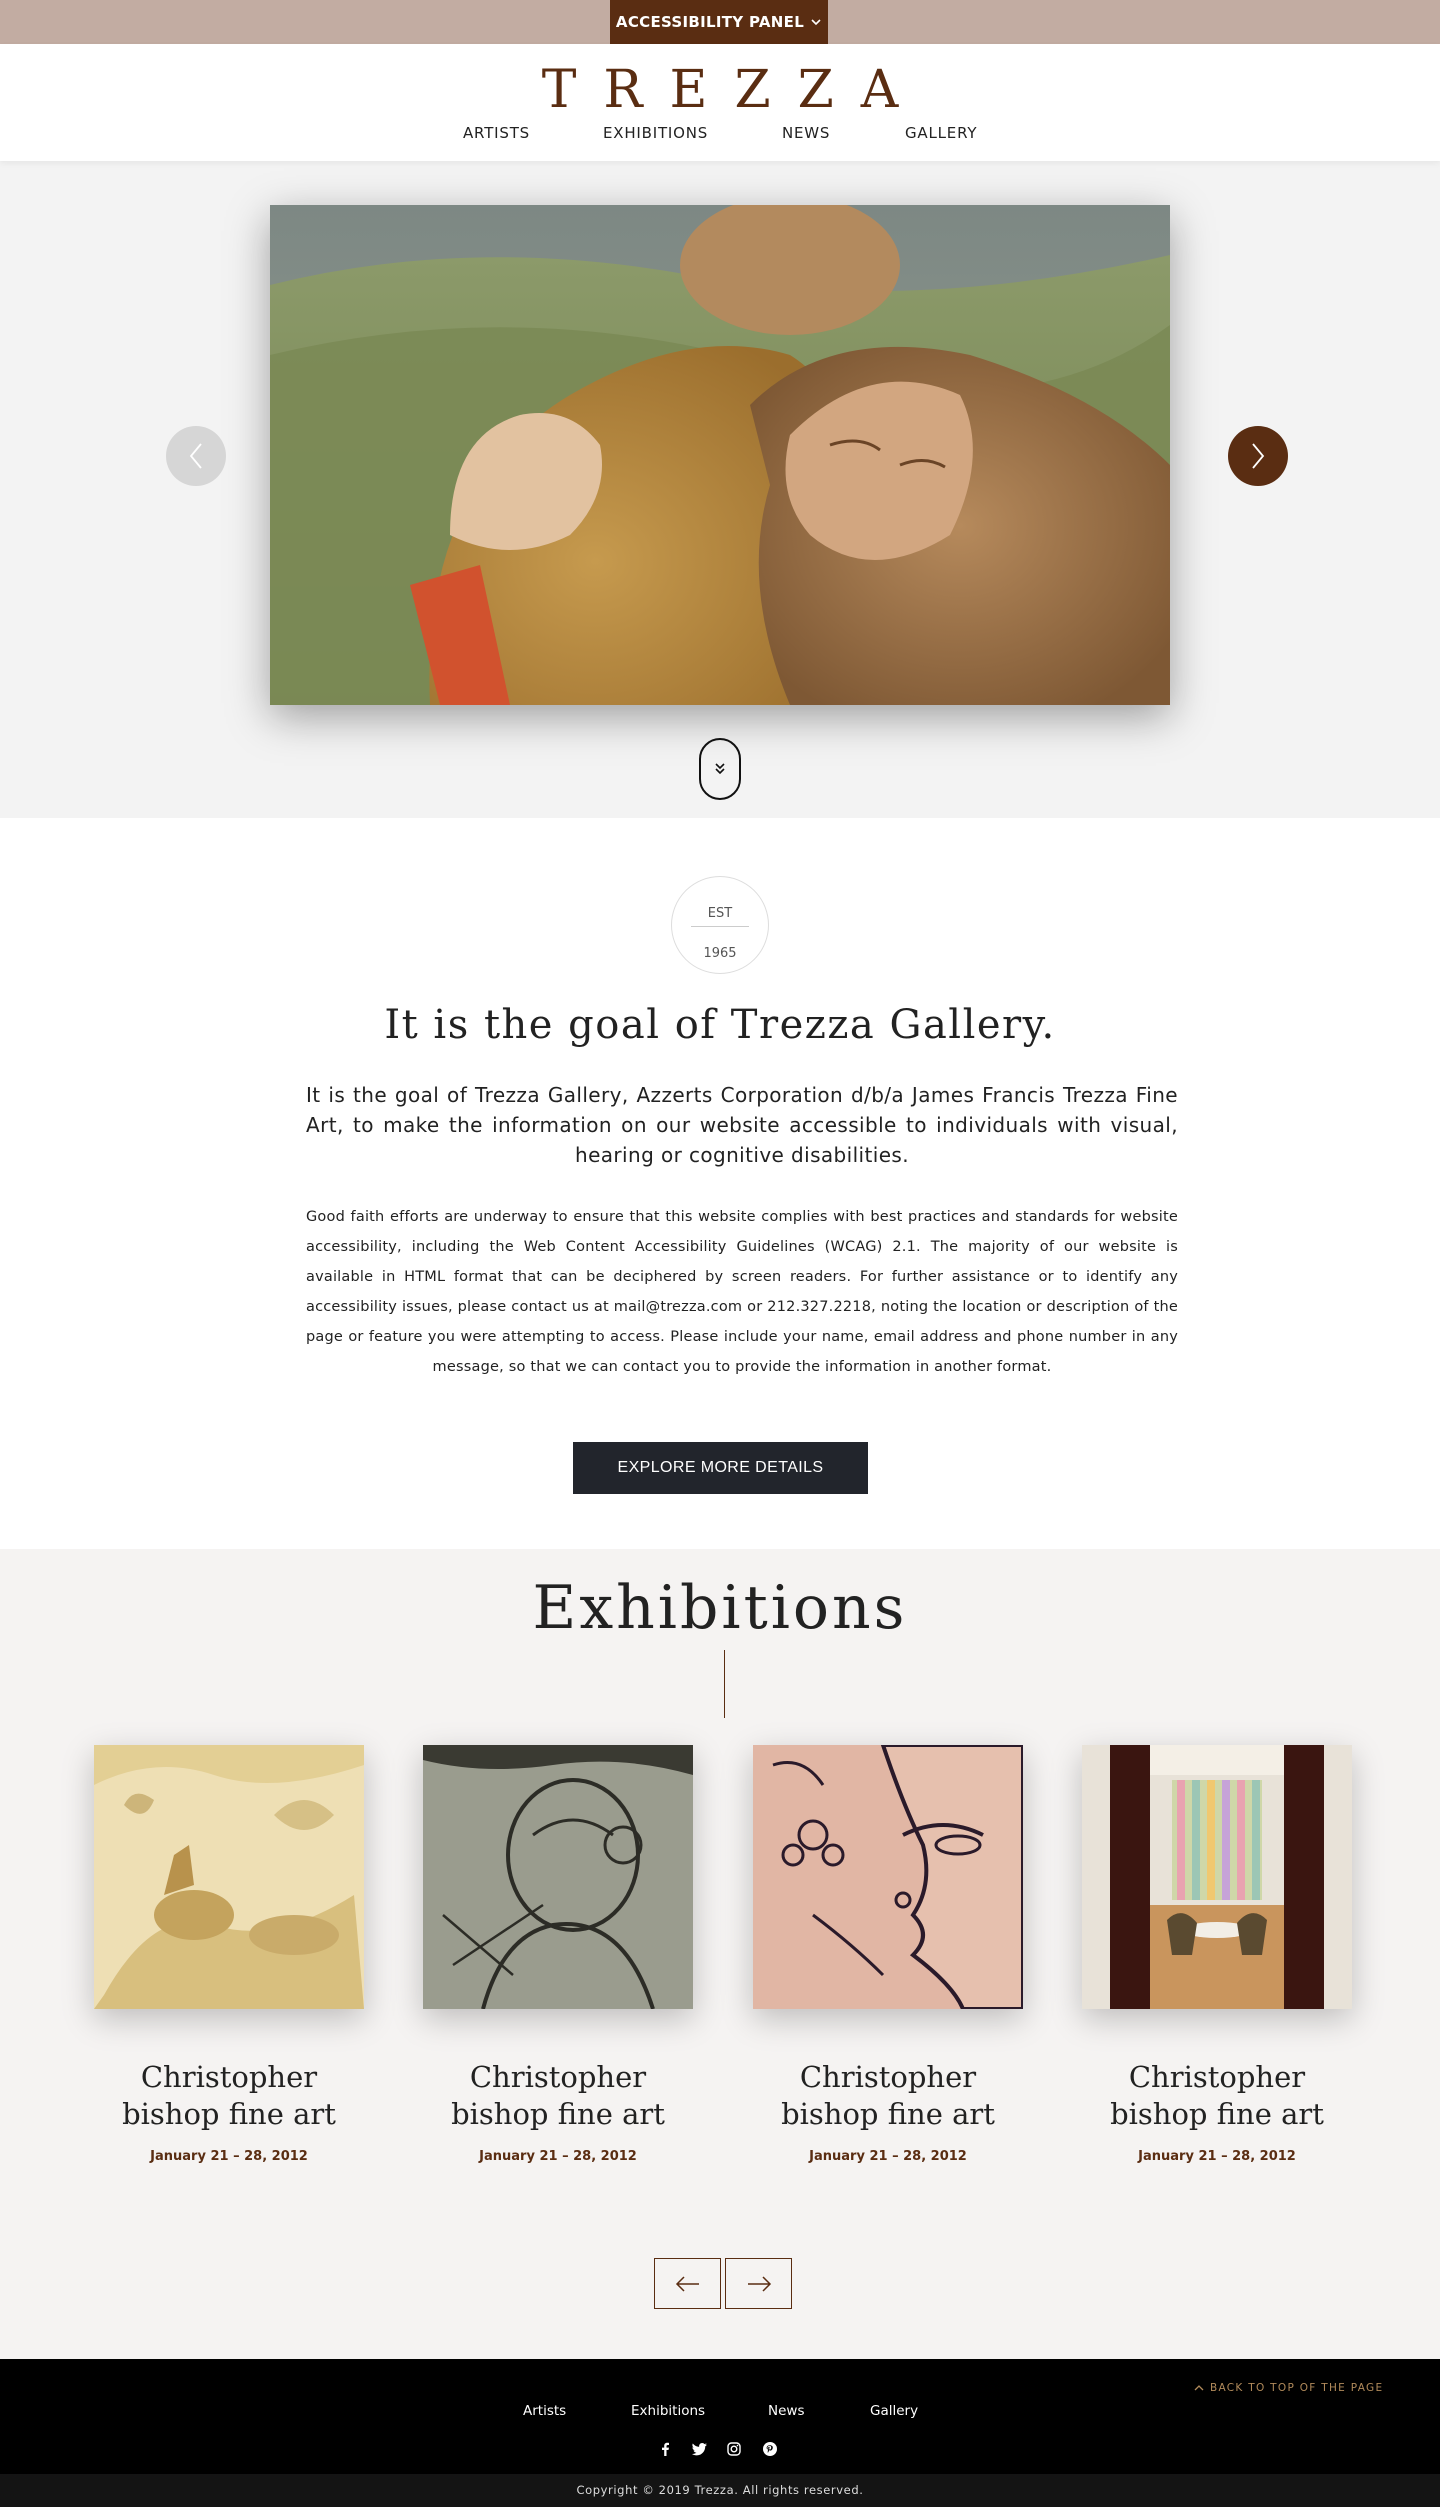  Describe the element at coordinates (496, 133) in the screenshot. I see `nav-artists: ARTISTS` at that location.